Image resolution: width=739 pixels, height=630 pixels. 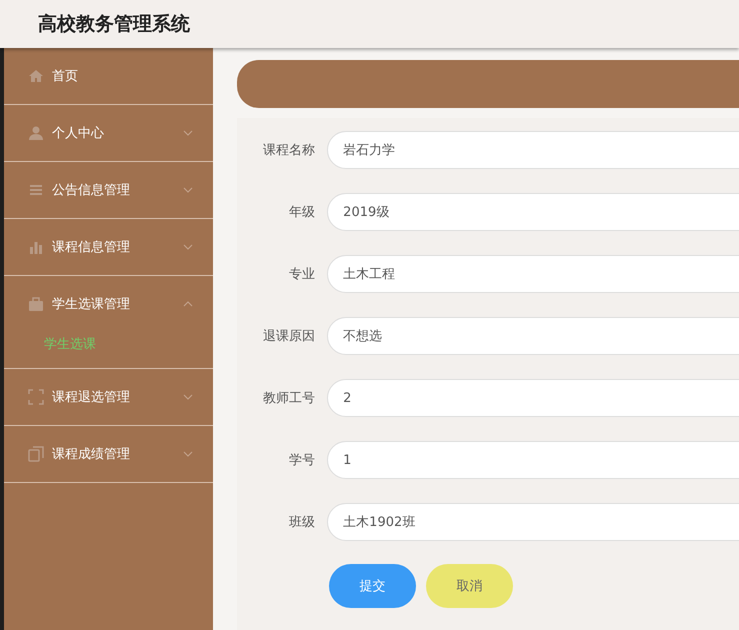 What do you see at coordinates (36, 397) in the screenshot?
I see `frame-icon` at bounding box center [36, 397].